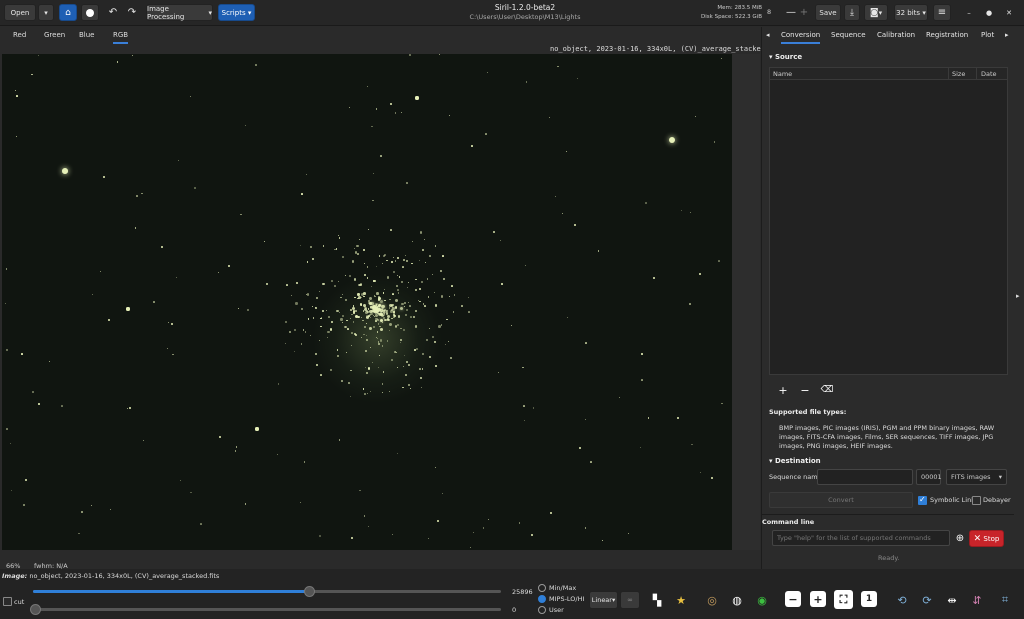 Image resolution: width=1024 pixels, height=619 pixels. What do you see at coordinates (952, 600) in the screenshot?
I see `mirror-x-button: ⇹` at bounding box center [952, 600].